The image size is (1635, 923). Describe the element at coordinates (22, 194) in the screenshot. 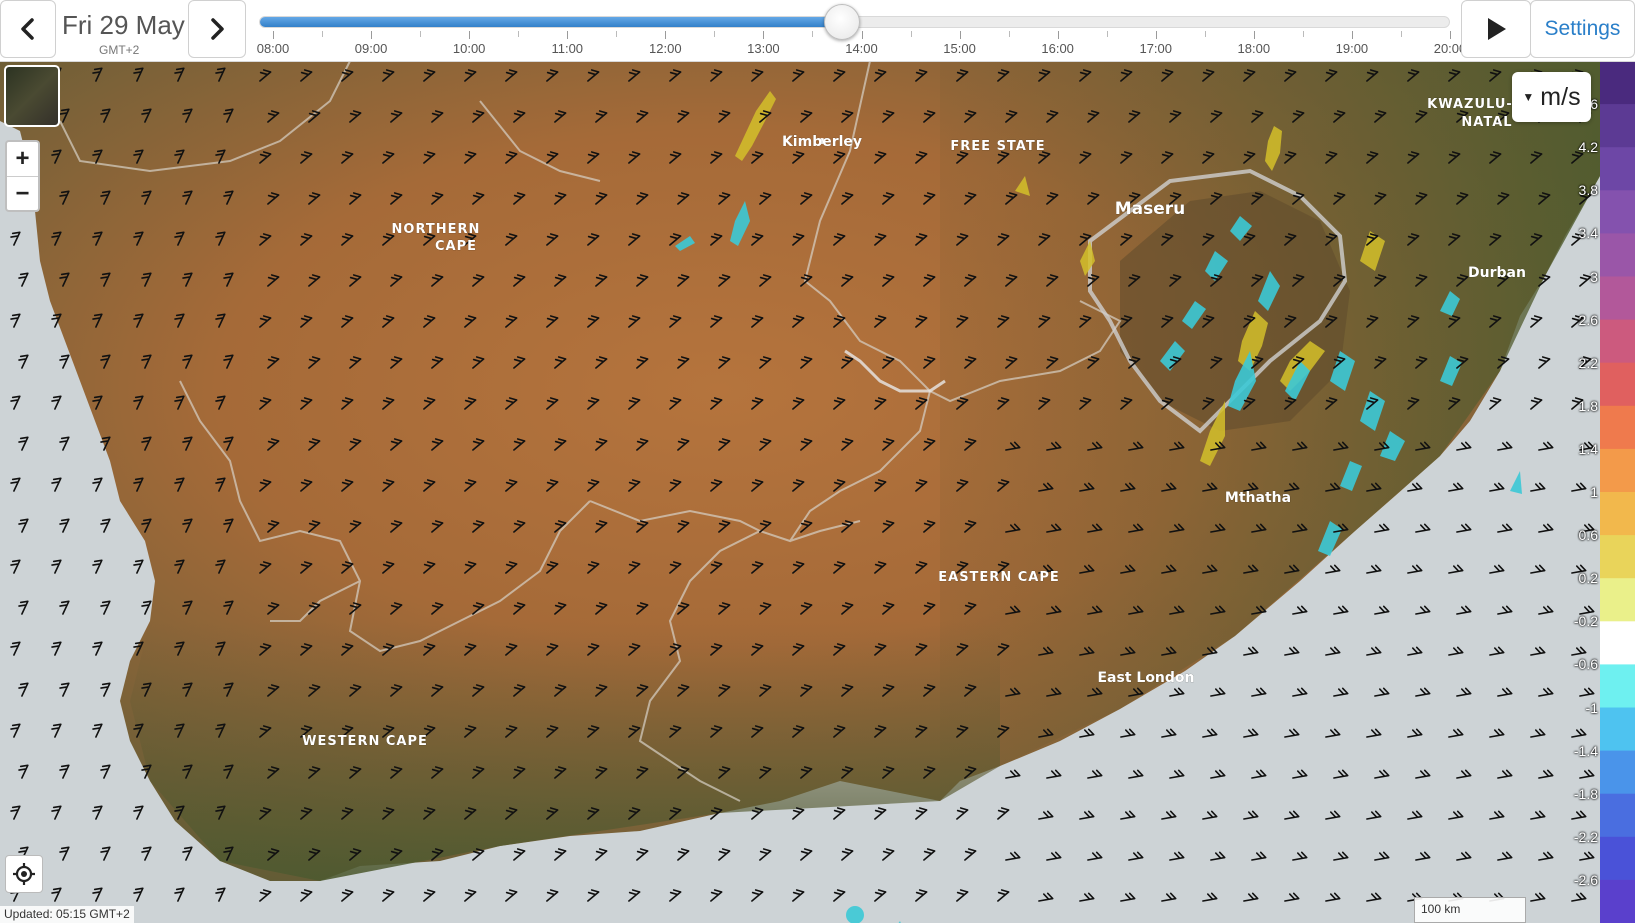

I see `zoom-out-button: −` at that location.